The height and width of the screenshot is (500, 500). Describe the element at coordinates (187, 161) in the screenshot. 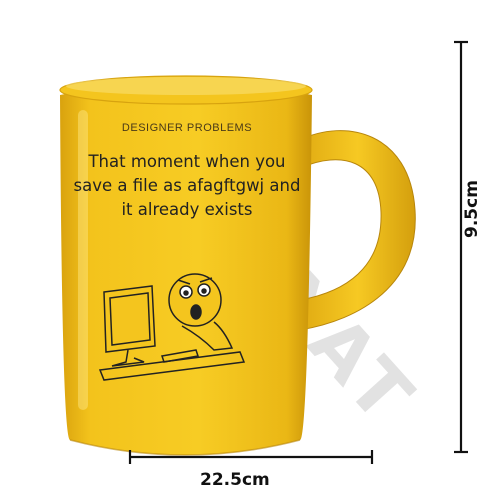

I see `mug-text-line: That moment when you` at that location.